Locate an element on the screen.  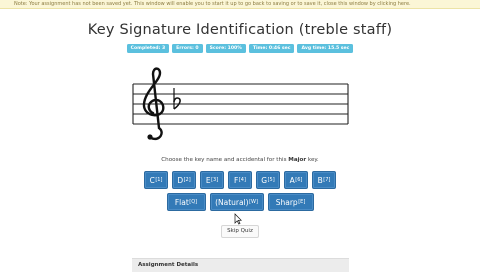
key-e-button: E[3] is located at coordinates (212, 180).